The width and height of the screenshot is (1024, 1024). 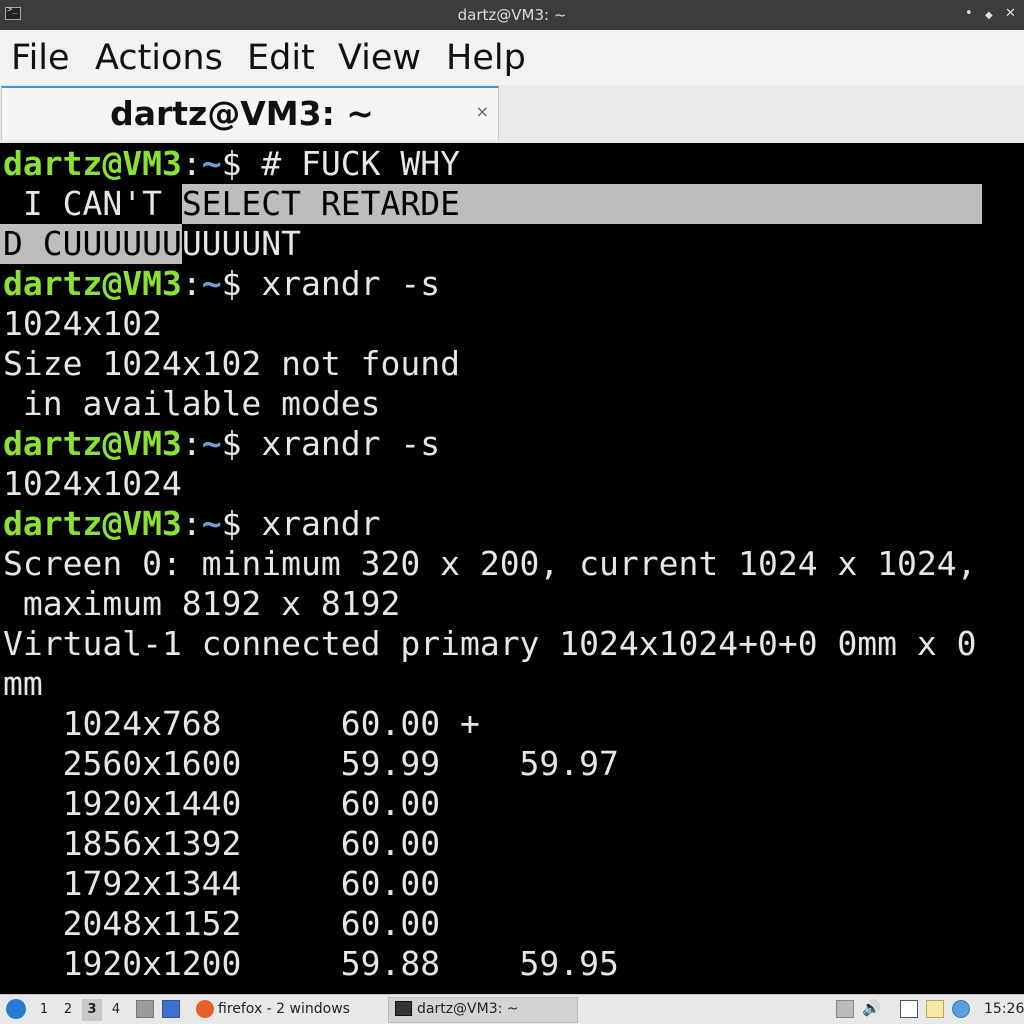 I want to click on tab-bar: dartz@VM3: ~ ×, so click(x=512, y=114).